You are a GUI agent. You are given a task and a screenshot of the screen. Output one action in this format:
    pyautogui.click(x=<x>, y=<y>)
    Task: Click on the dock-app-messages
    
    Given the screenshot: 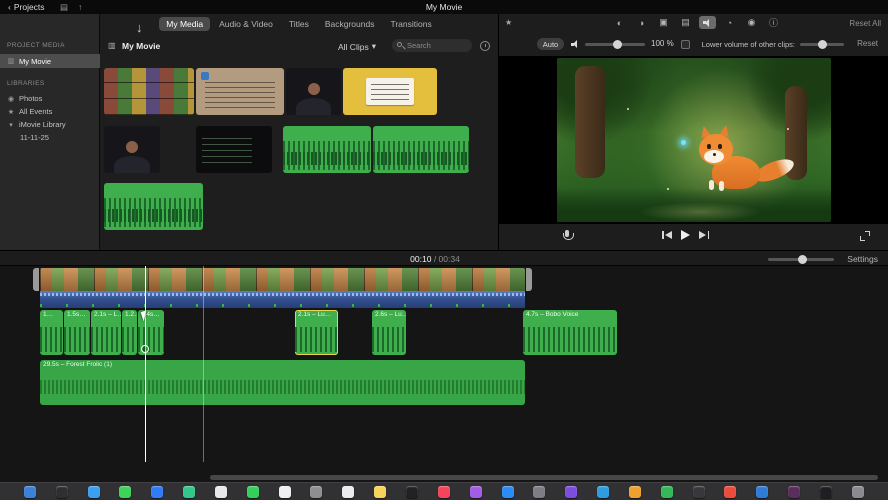 What is the action you would take?
    pyautogui.click(x=125, y=491)
    